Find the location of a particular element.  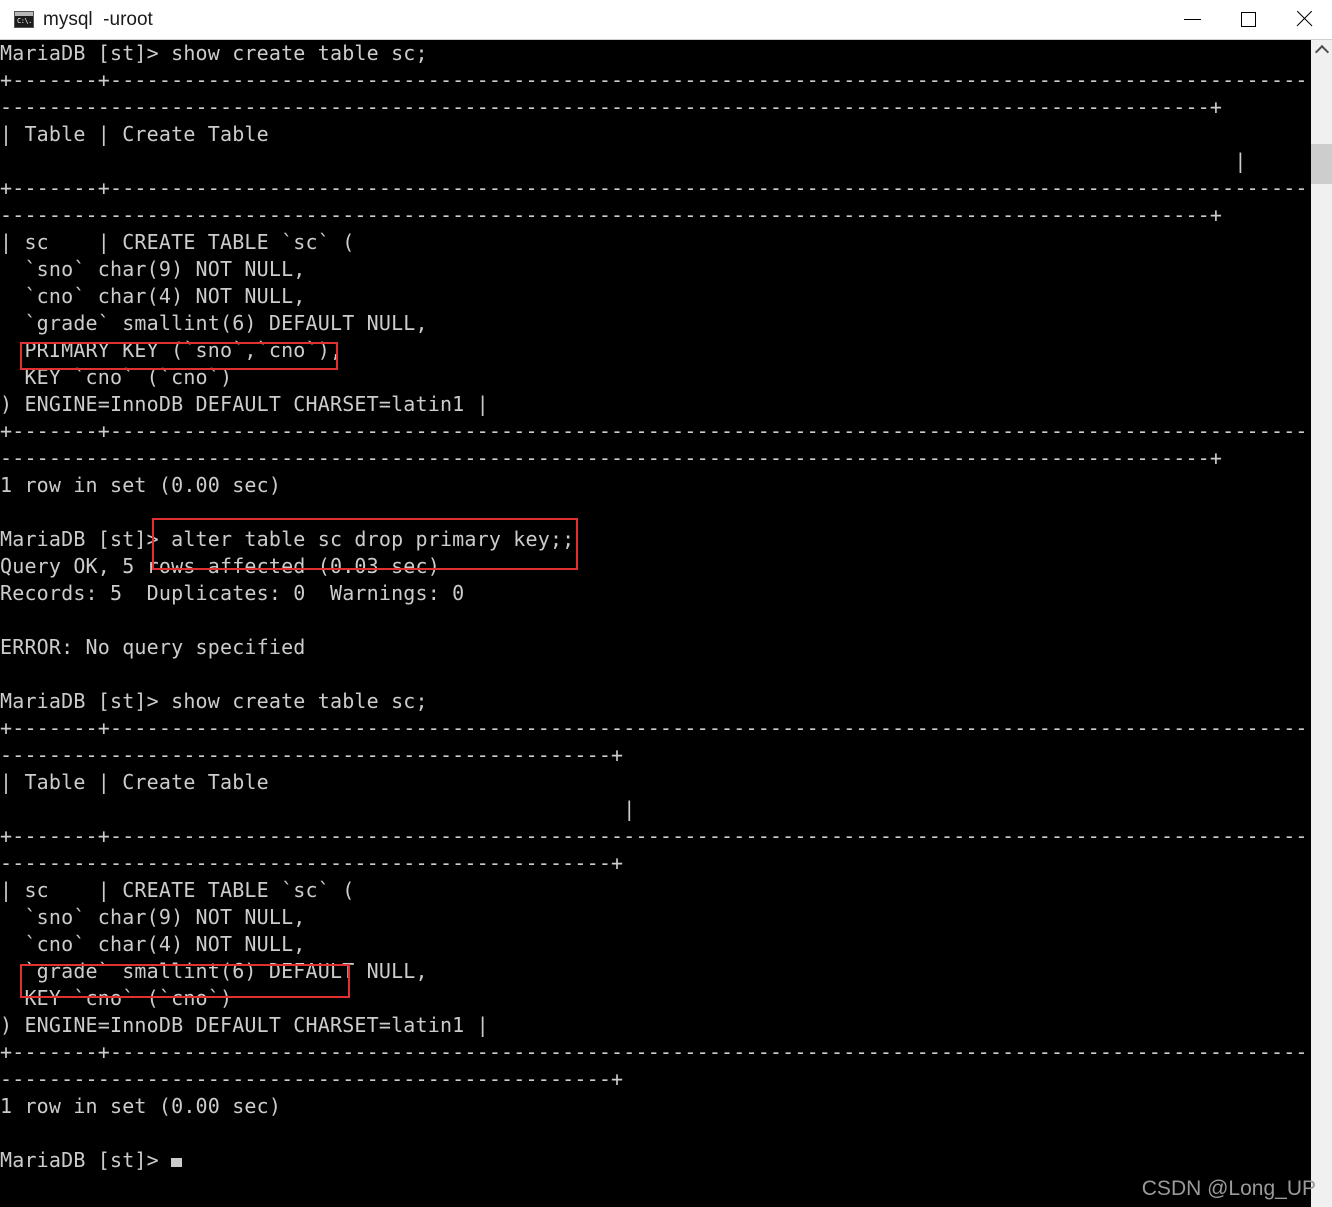

minimize-button is located at coordinates (1192, 19).